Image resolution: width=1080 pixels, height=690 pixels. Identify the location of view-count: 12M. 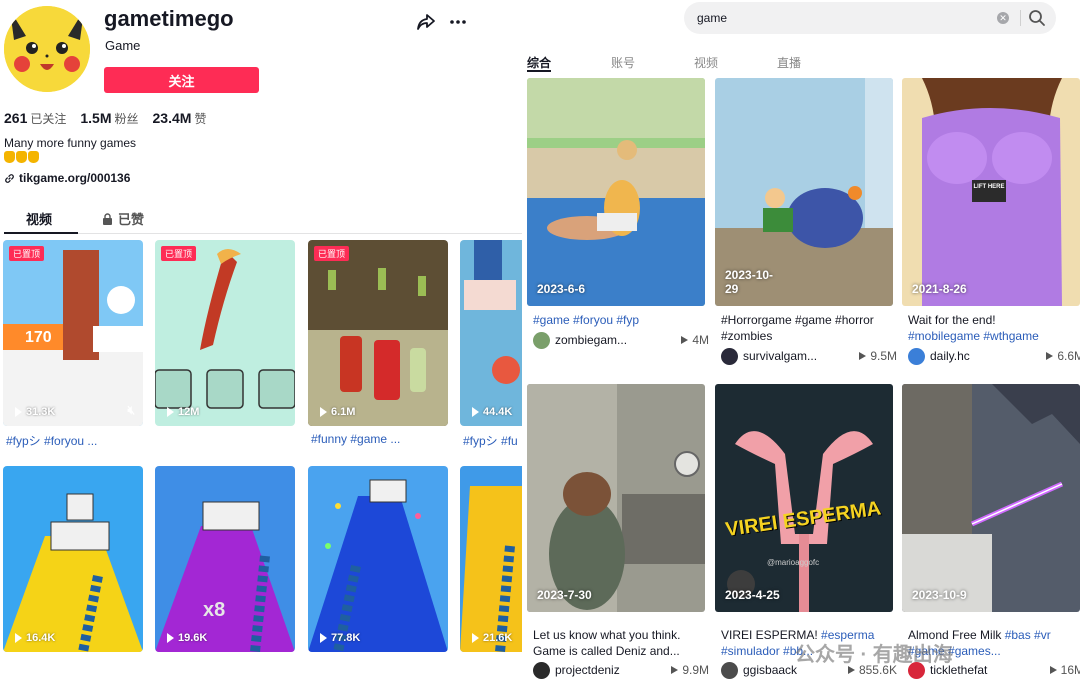
(183, 412).